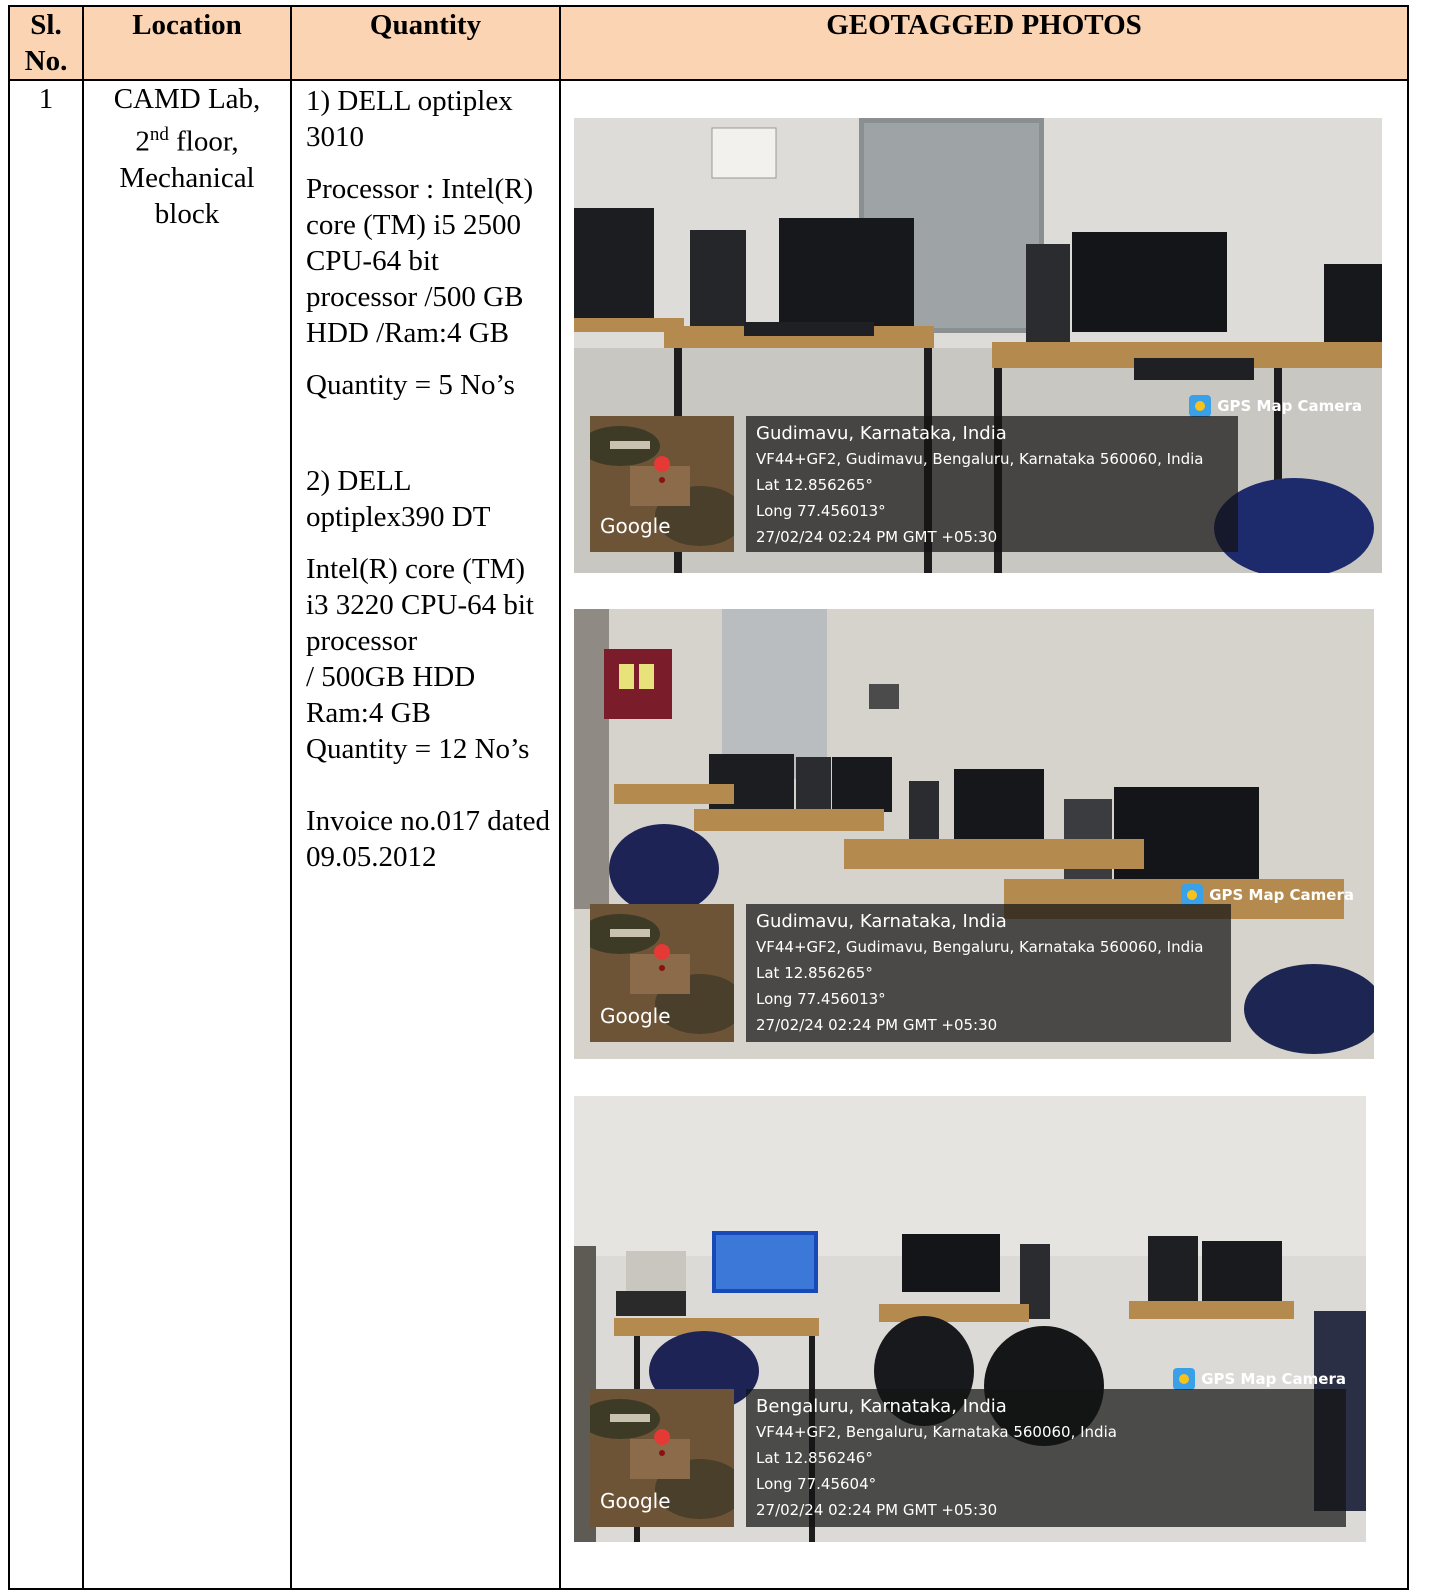 The image size is (1431, 1590). Describe the element at coordinates (187, 213) in the screenshot. I see `location-line-4: block` at that location.